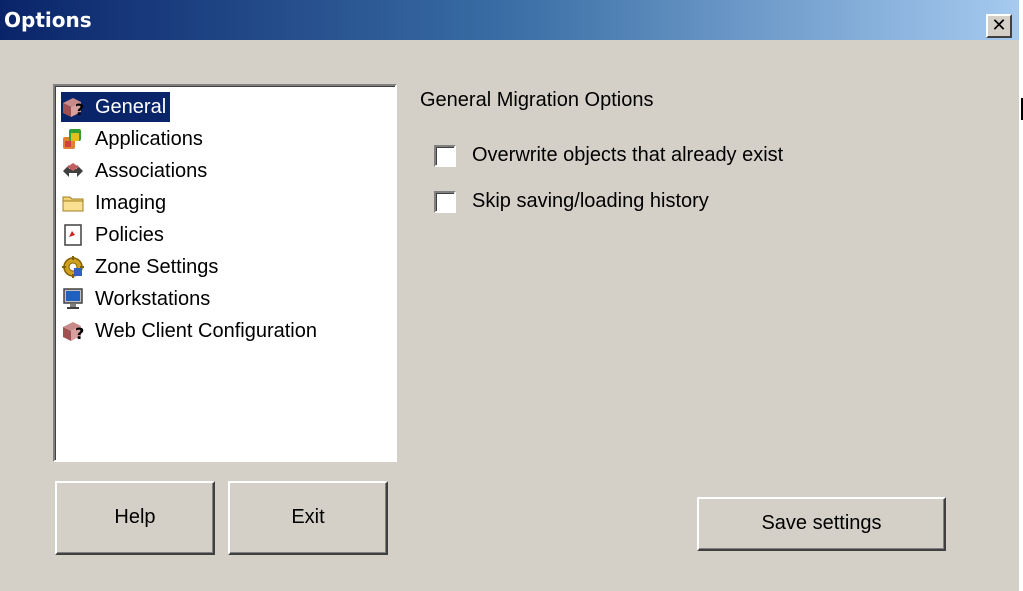 The height and width of the screenshot is (591, 1023). Describe the element at coordinates (206, 330) in the screenshot. I see `list-item-label: Web Client Configuration` at that location.